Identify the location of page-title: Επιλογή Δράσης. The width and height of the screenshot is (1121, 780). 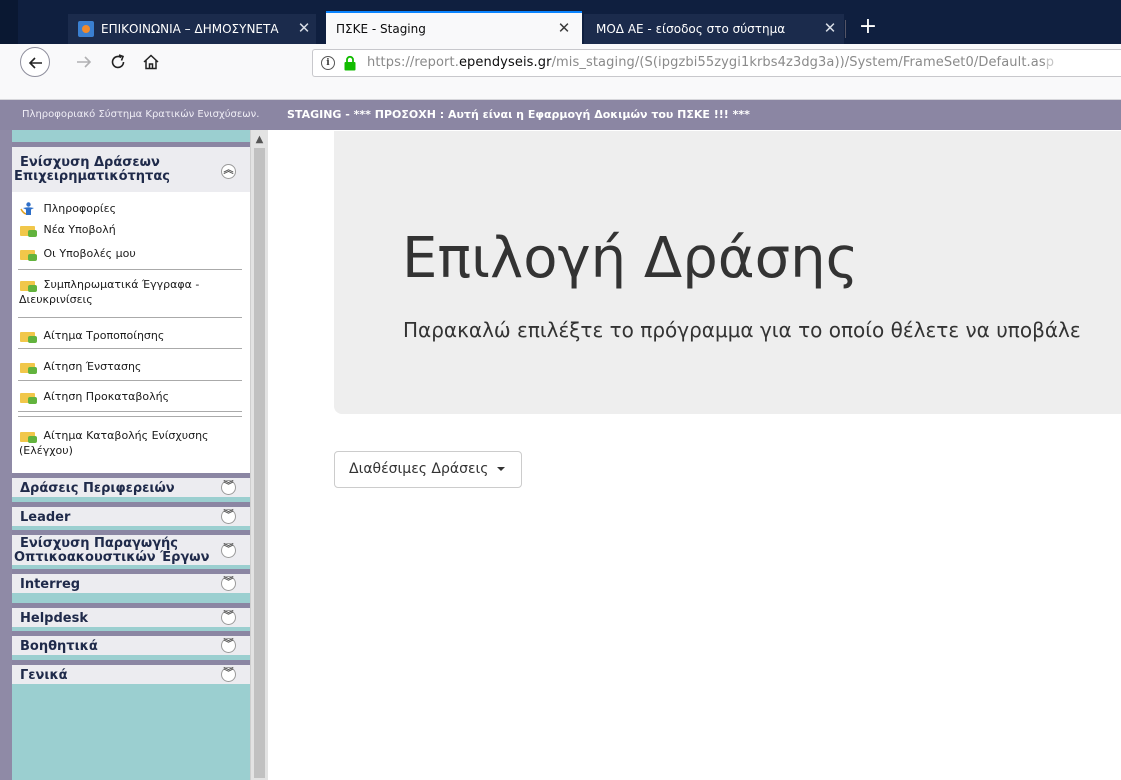
(630, 258).